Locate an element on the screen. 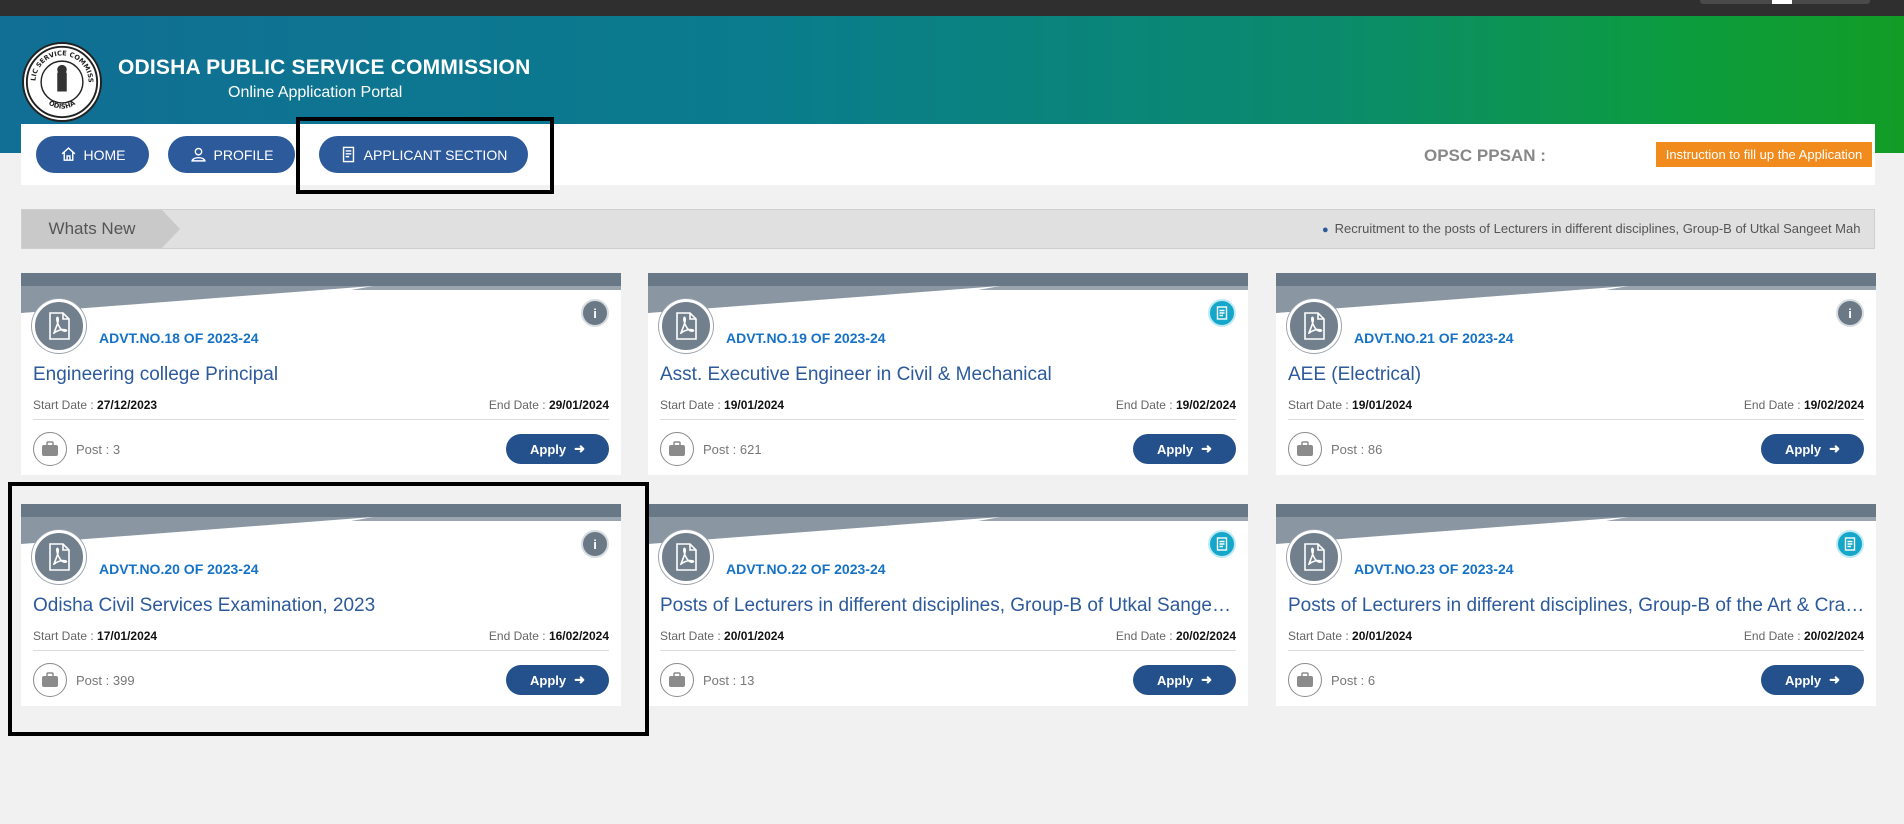 This screenshot has height=824, width=1904. applicant-section-label: APPLICANT SECTION is located at coordinates (435, 154).